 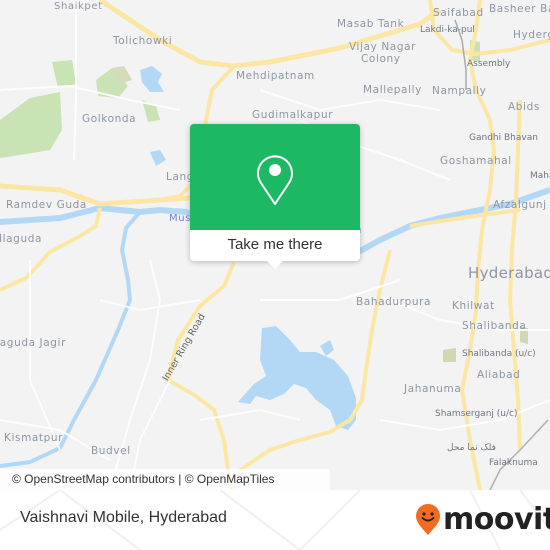 I want to click on river-label: Musi, so click(x=179, y=218).